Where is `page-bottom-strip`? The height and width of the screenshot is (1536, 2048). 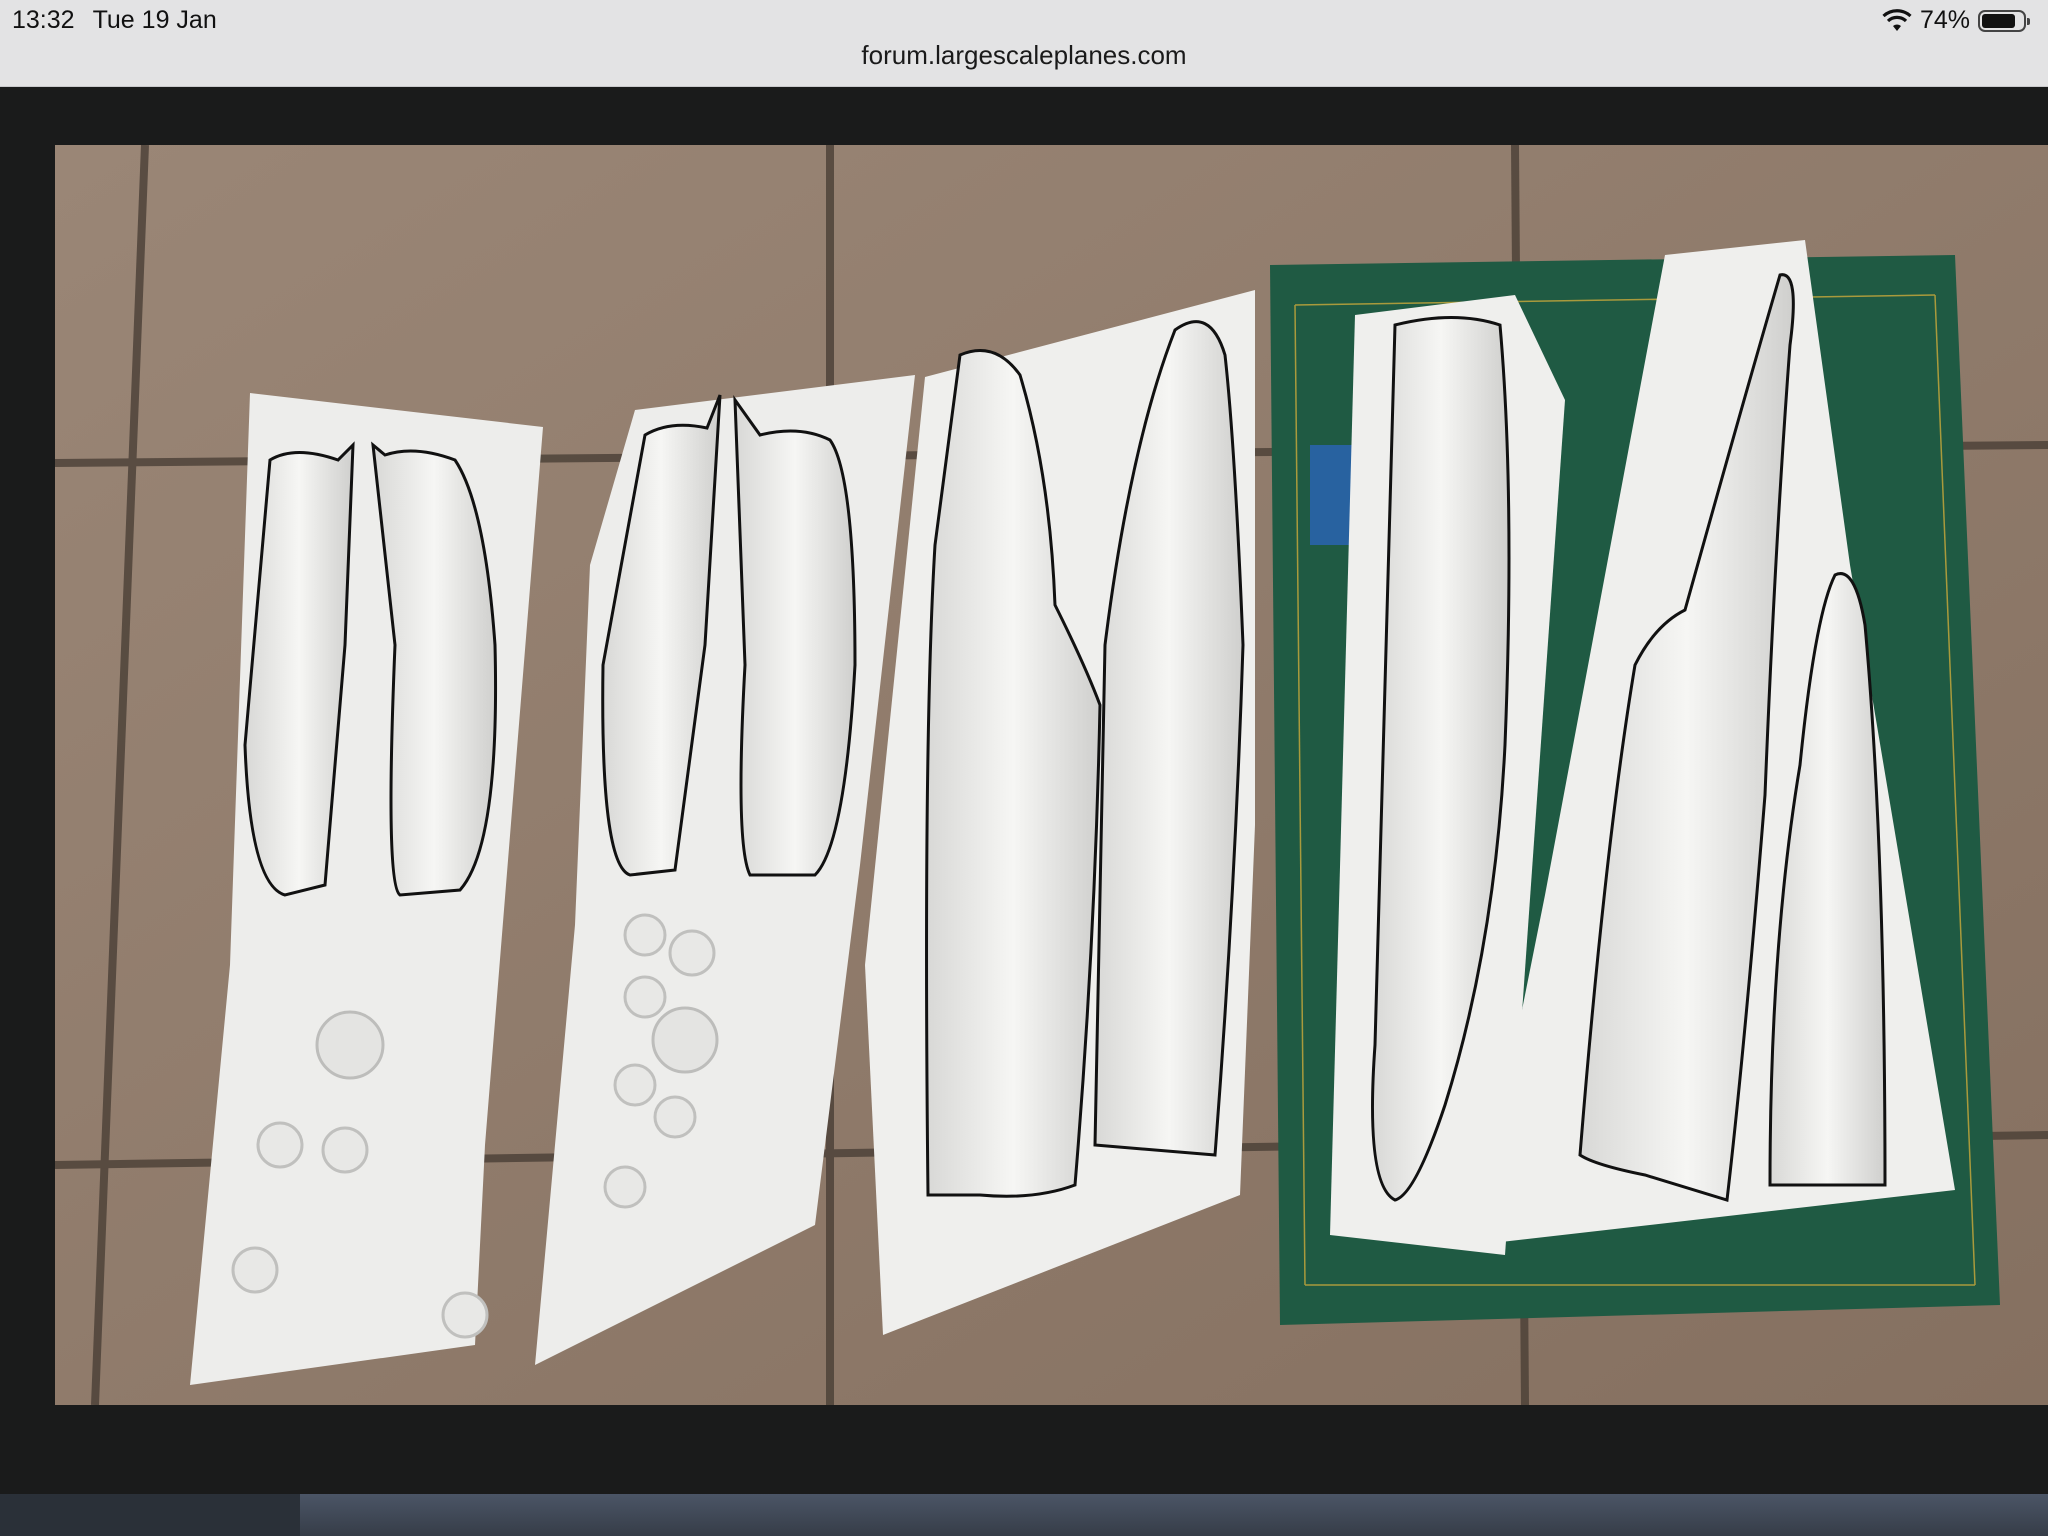 page-bottom-strip is located at coordinates (1024, 1515).